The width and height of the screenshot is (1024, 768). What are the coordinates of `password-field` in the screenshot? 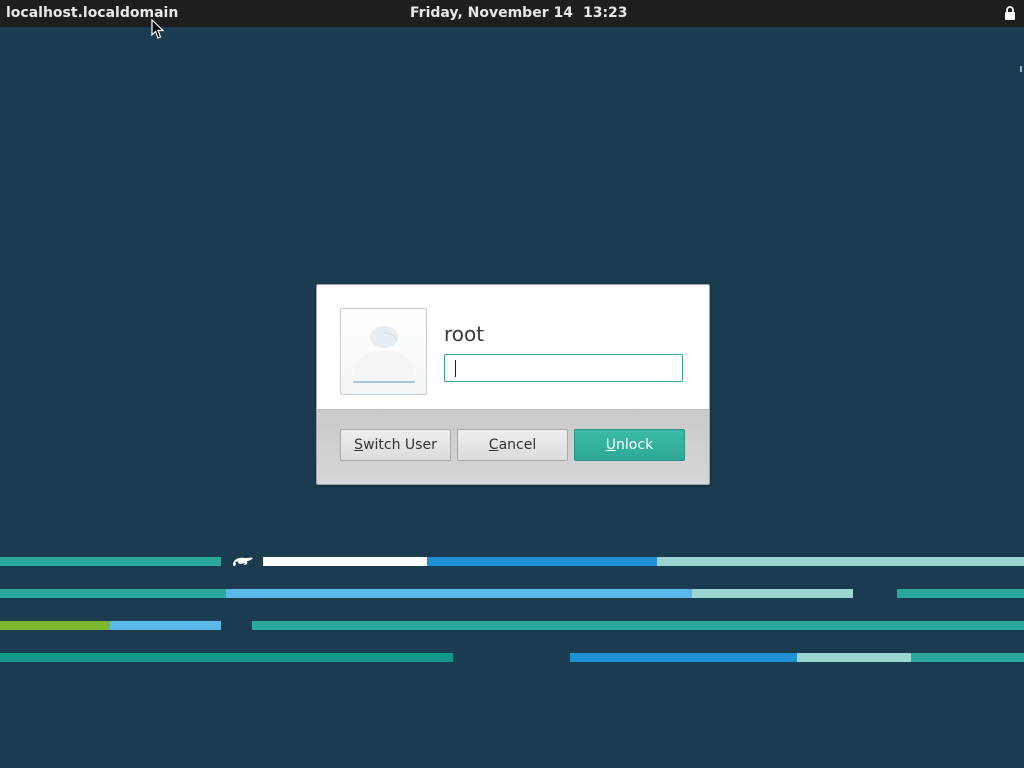 It's located at (563, 368).